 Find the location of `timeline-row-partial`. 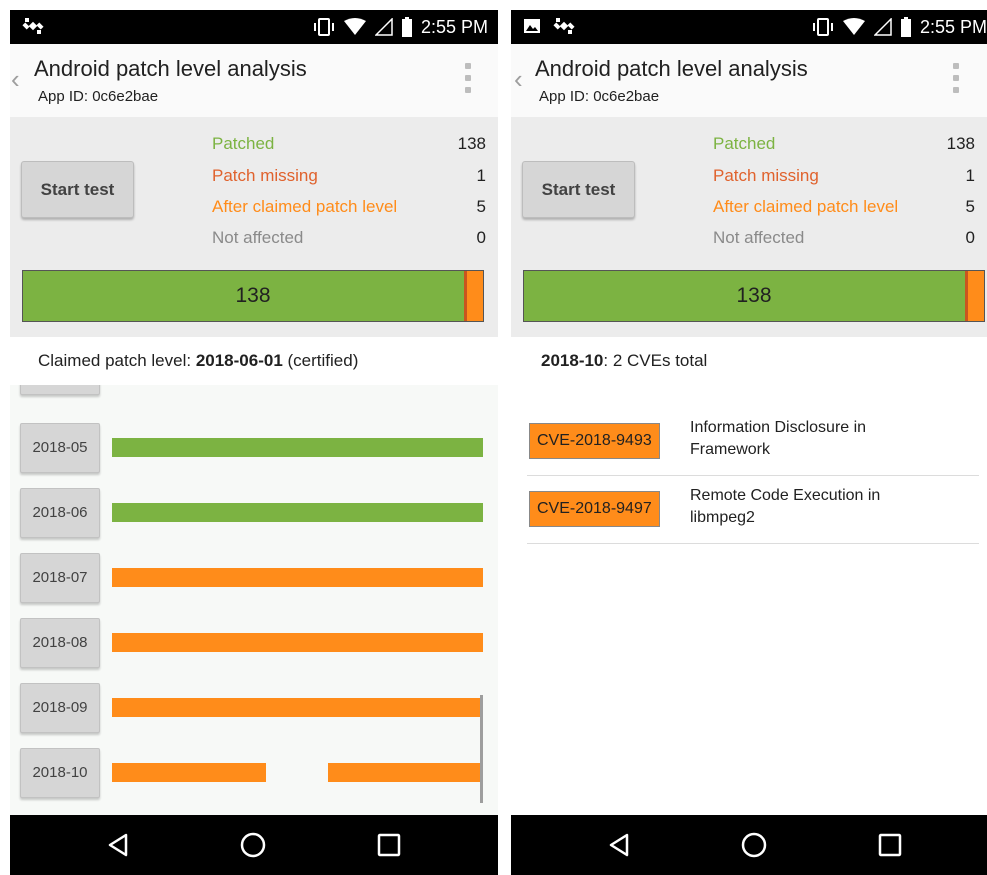

timeline-row-partial is located at coordinates (254, 390).